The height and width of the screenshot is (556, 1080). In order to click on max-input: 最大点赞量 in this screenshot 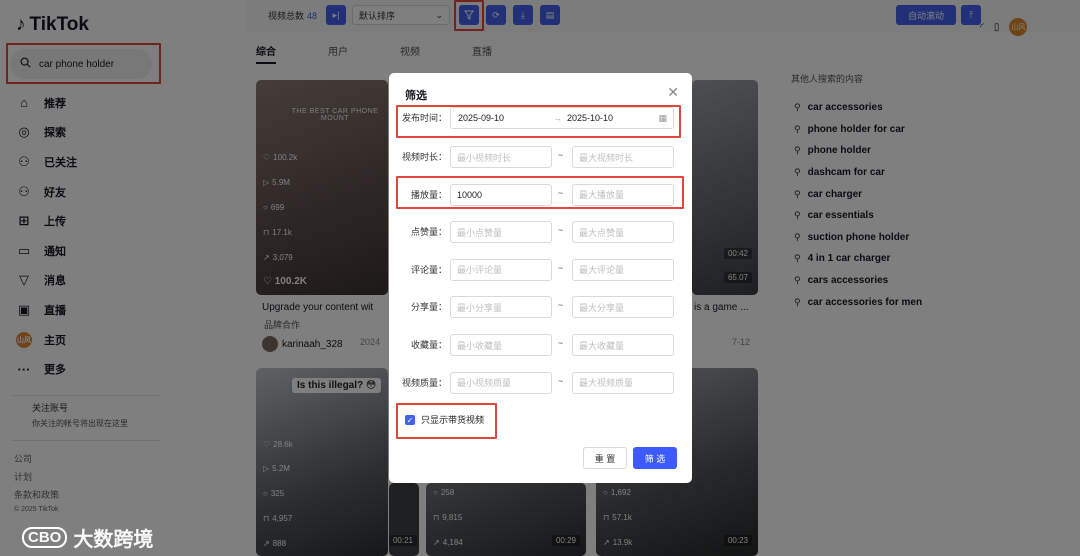, I will do `click(623, 232)`.